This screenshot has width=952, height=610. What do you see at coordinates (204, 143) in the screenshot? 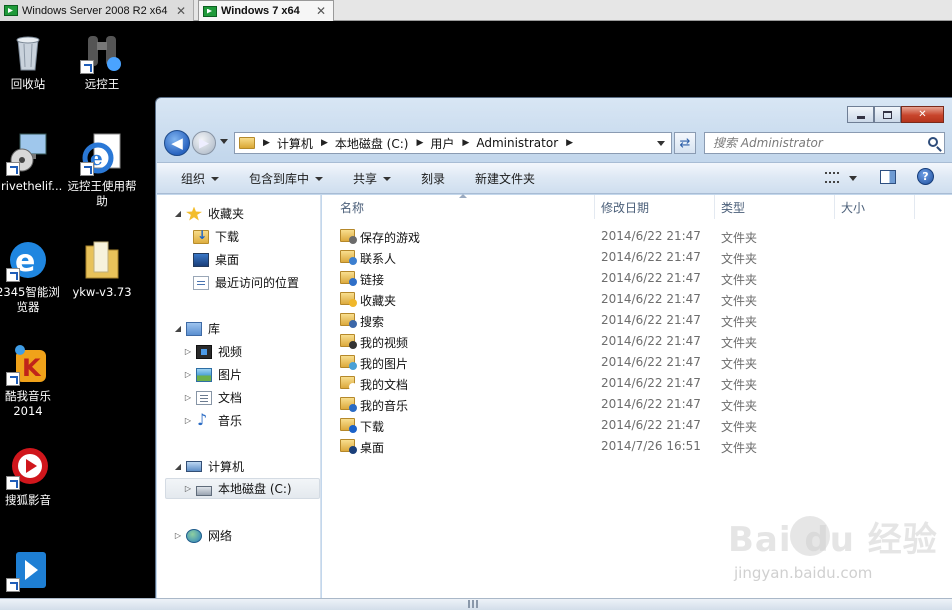
I see `forward-button: ▶` at bounding box center [204, 143].